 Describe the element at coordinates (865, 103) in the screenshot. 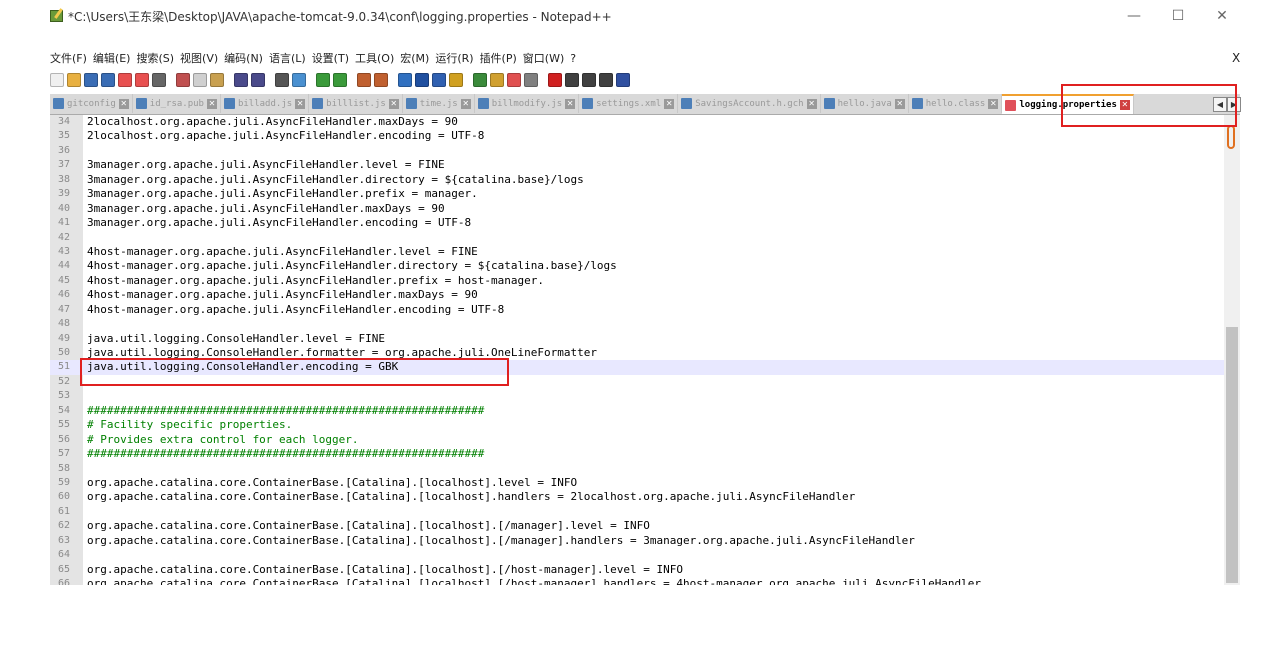

I see `tab-hello-java: hello.java ✕` at that location.